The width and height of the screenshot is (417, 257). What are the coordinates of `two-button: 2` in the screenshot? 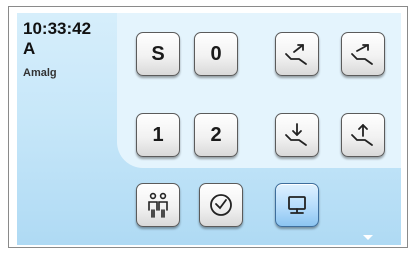 It's located at (216, 135).